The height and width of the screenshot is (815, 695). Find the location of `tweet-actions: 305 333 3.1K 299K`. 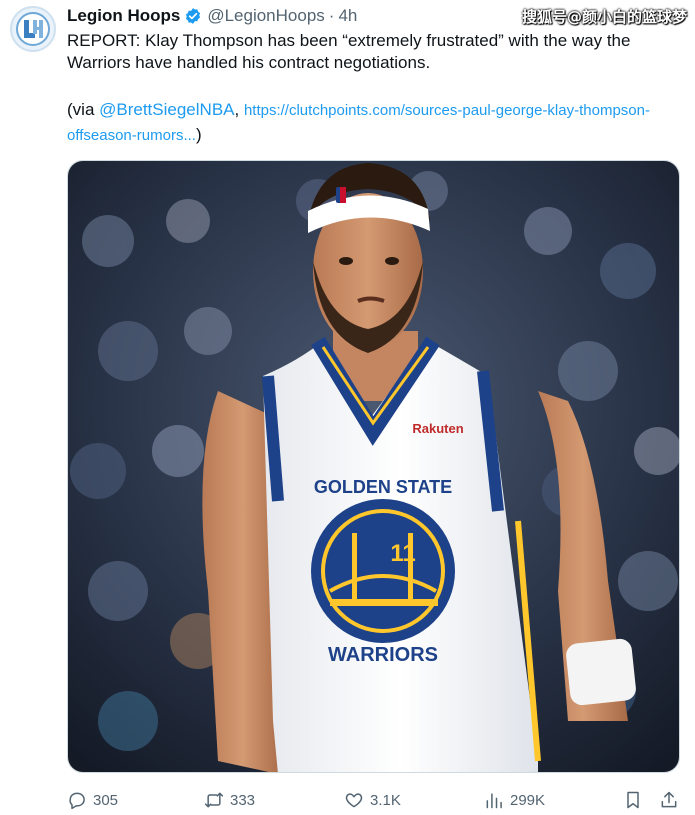

tweet-actions: 305 333 3.1K 299K is located at coordinates (374, 800).